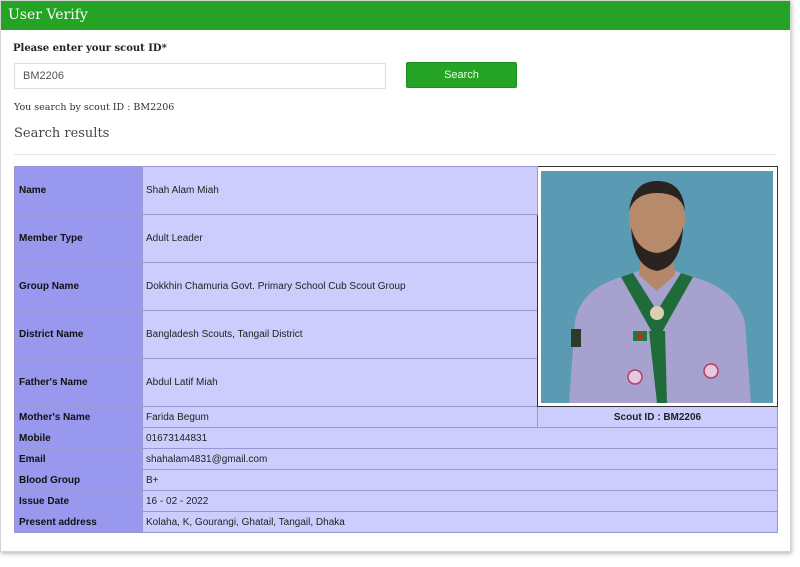 Image resolution: width=800 pixels, height=567 pixels. What do you see at coordinates (395, 154) in the screenshot?
I see `divider` at bounding box center [395, 154].